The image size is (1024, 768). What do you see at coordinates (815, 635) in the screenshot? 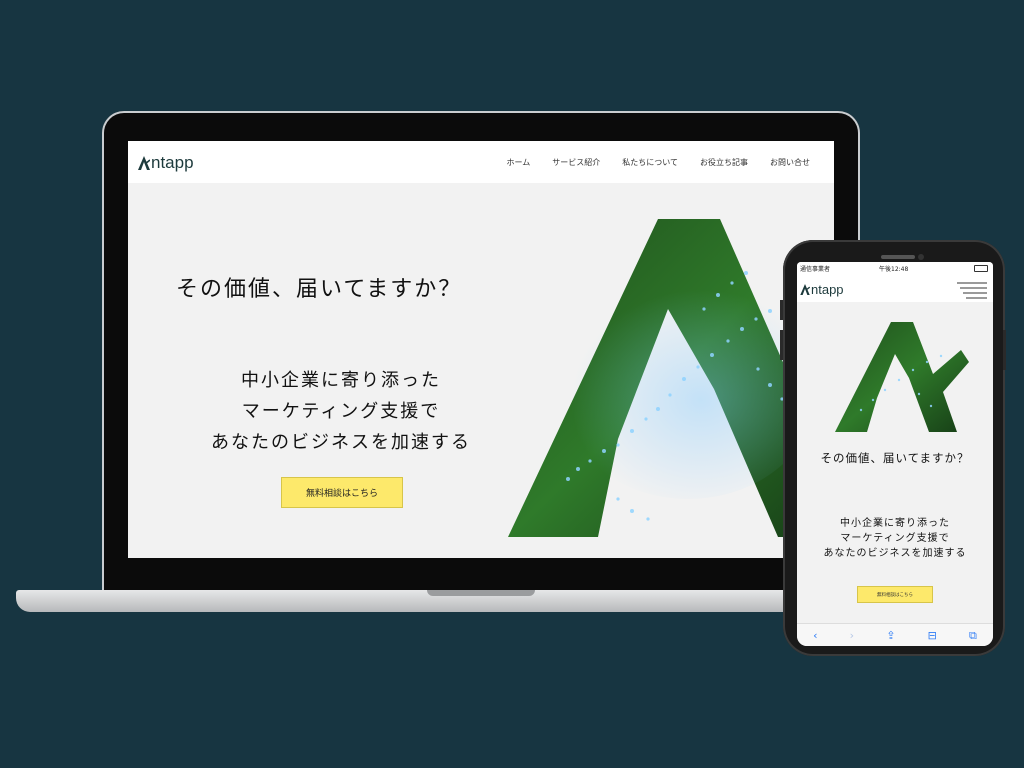
I see `back-icon: ‹` at bounding box center [815, 635].